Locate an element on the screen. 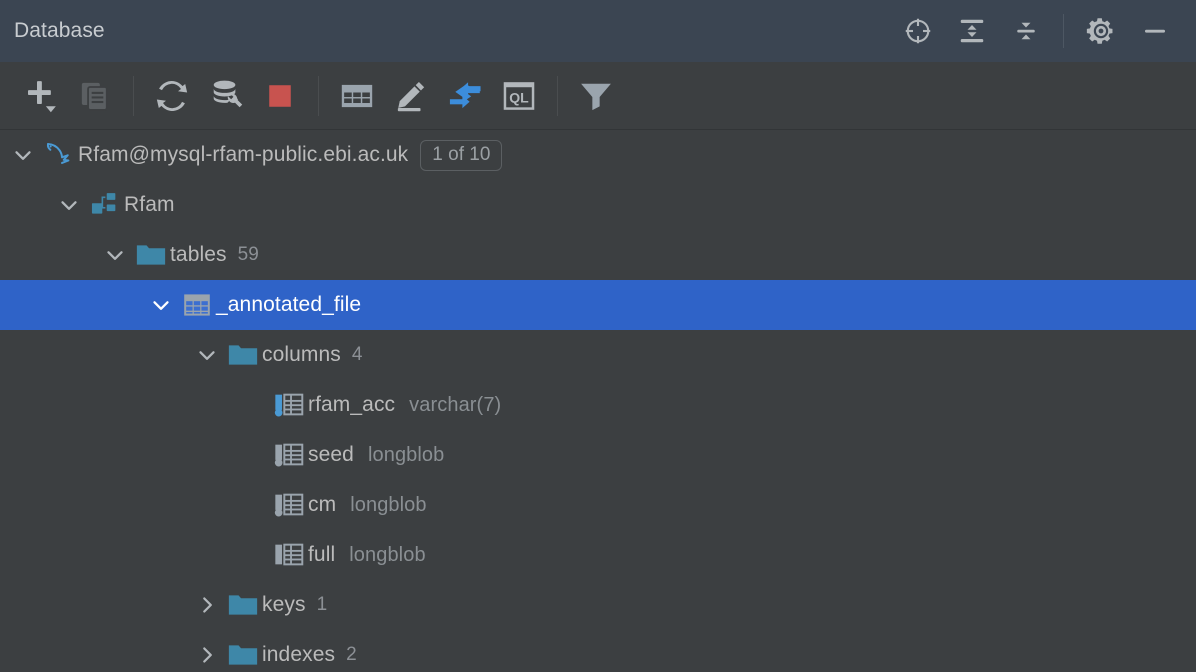 The width and height of the screenshot is (1196, 672). column-icon is located at coordinates (289, 555).